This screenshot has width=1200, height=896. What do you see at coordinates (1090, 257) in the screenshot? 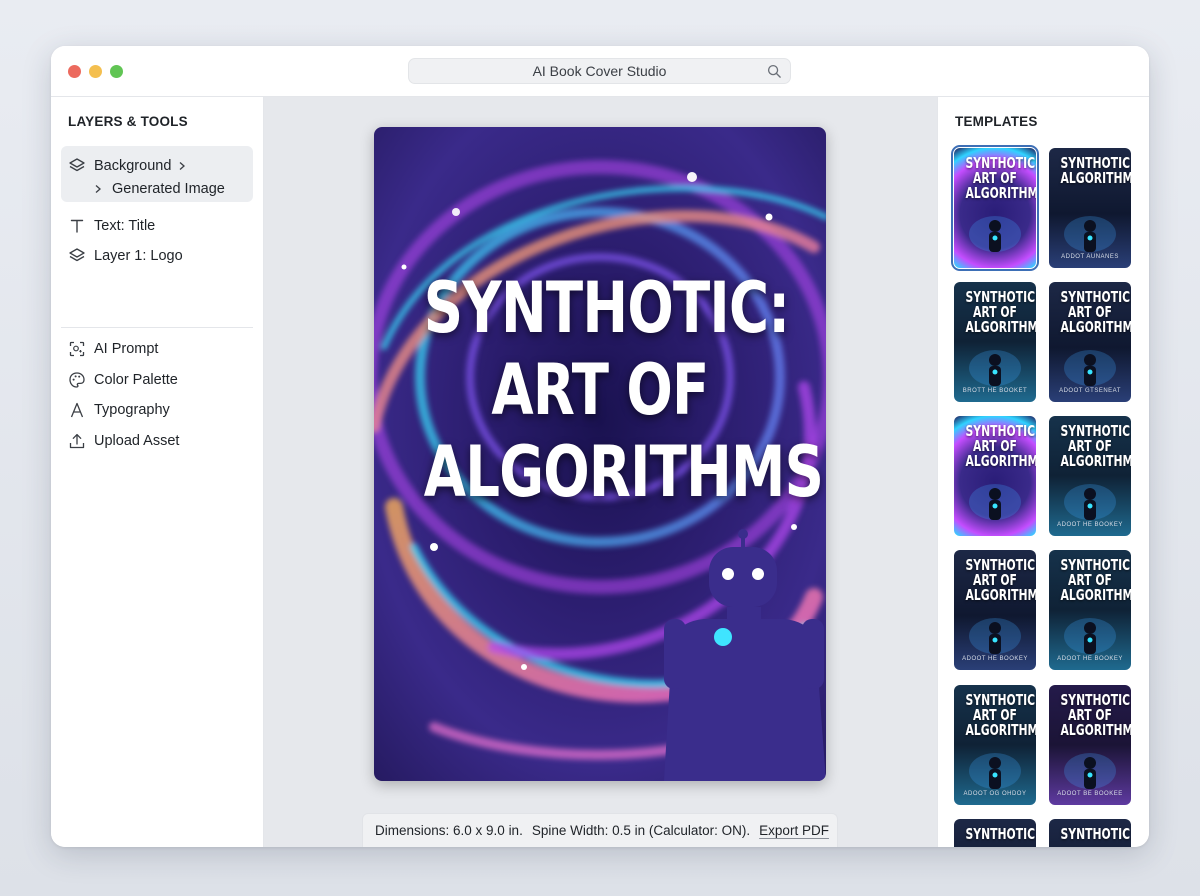
I see `template-author: ADDOT AUNANES` at bounding box center [1090, 257].